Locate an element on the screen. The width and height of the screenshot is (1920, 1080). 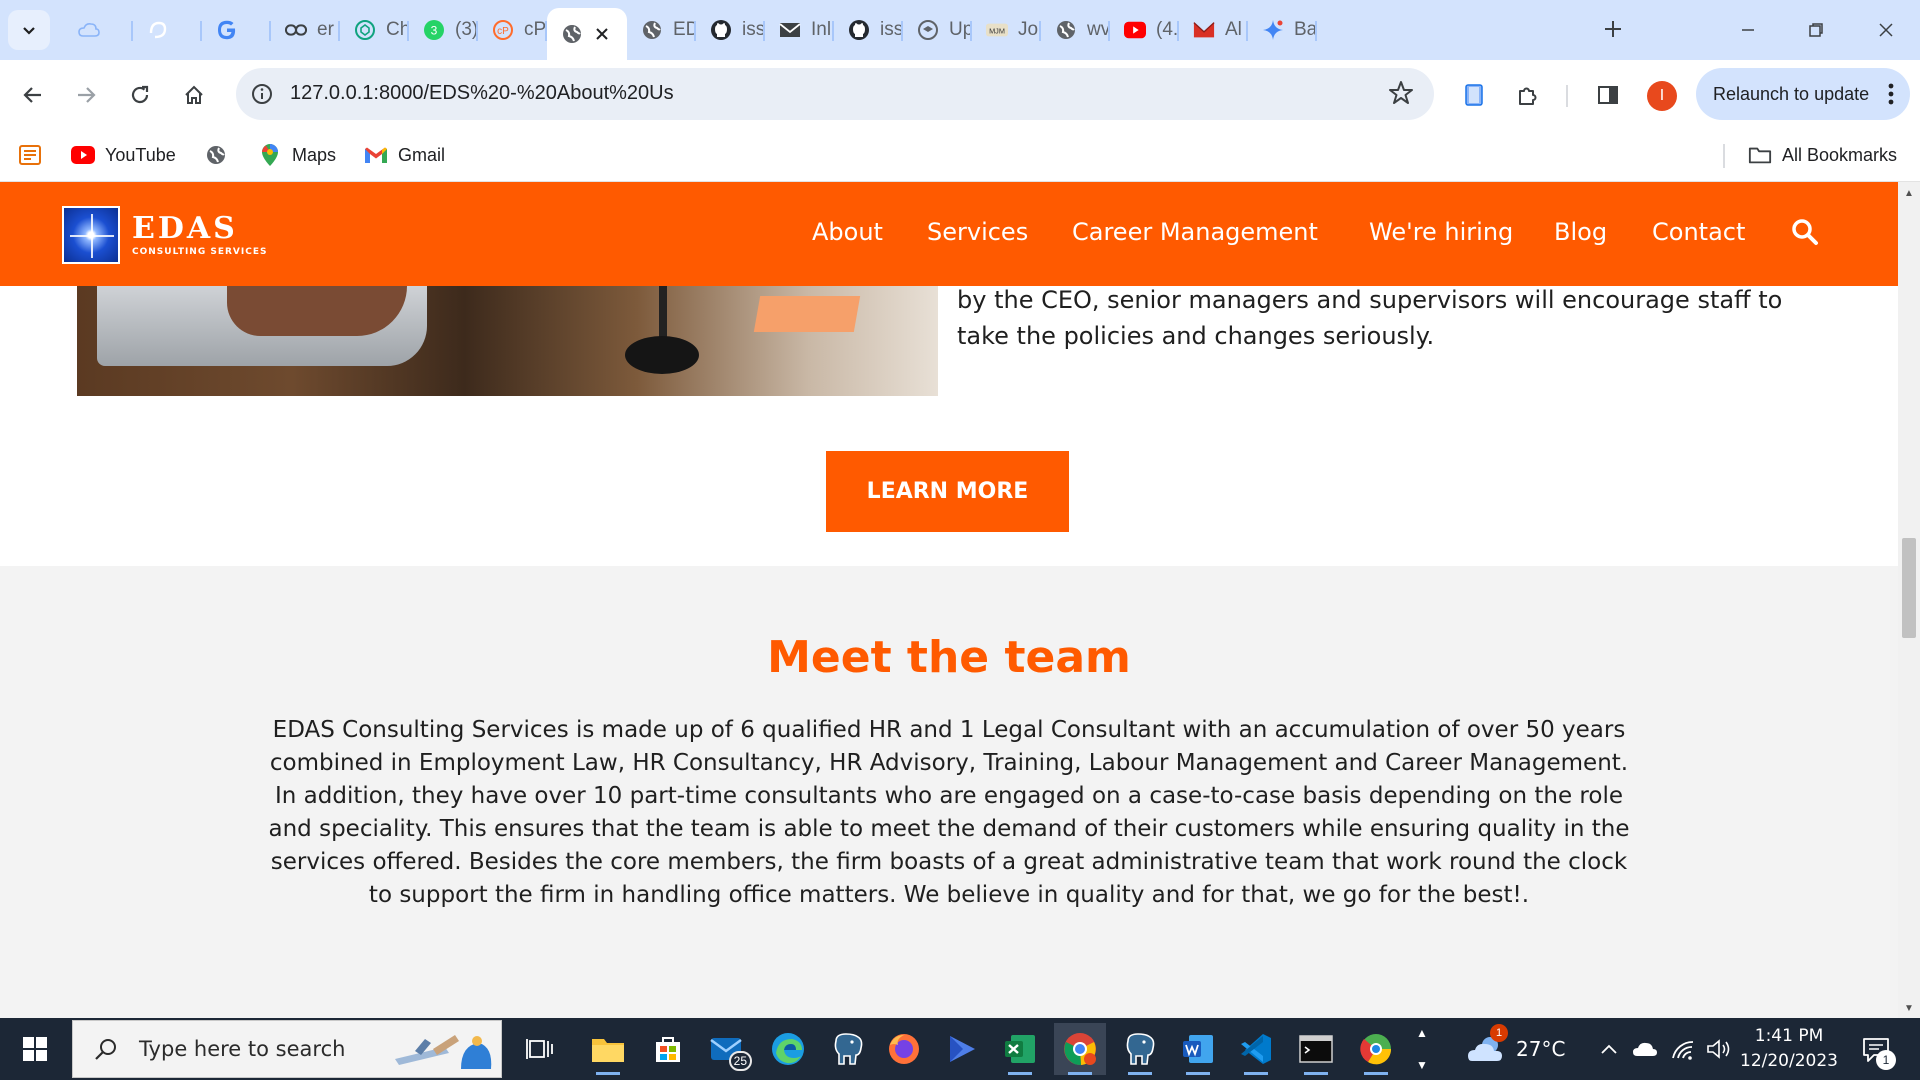
bookmark-apps is located at coordinates (35, 155).